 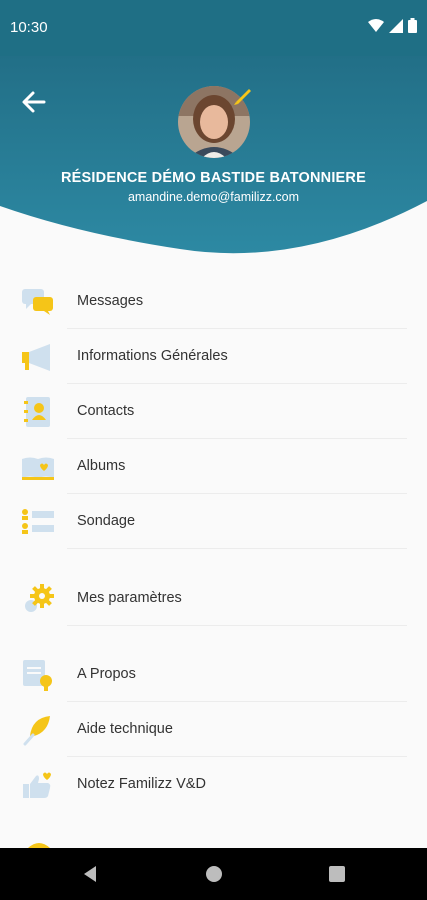 What do you see at coordinates (213, 467) in the screenshot?
I see `menu-item-albums: Albums` at bounding box center [213, 467].